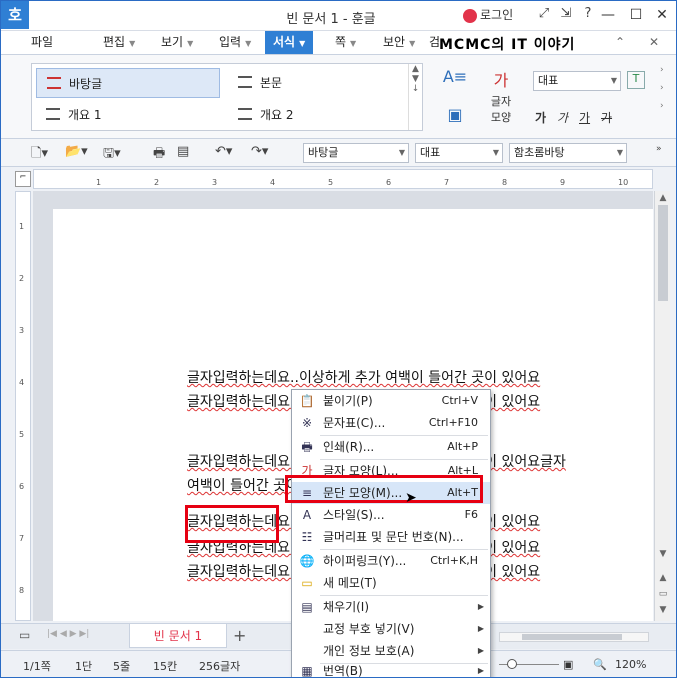 This screenshot has width=677, height=678. Describe the element at coordinates (128, 83) in the screenshot. I see `style-item-batanggeul: 바탕글` at that location.